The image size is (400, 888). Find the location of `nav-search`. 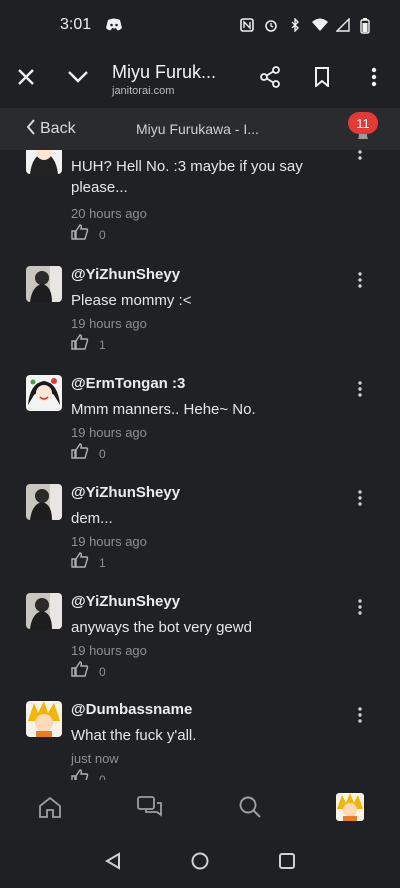

nav-search is located at coordinates (250, 809).